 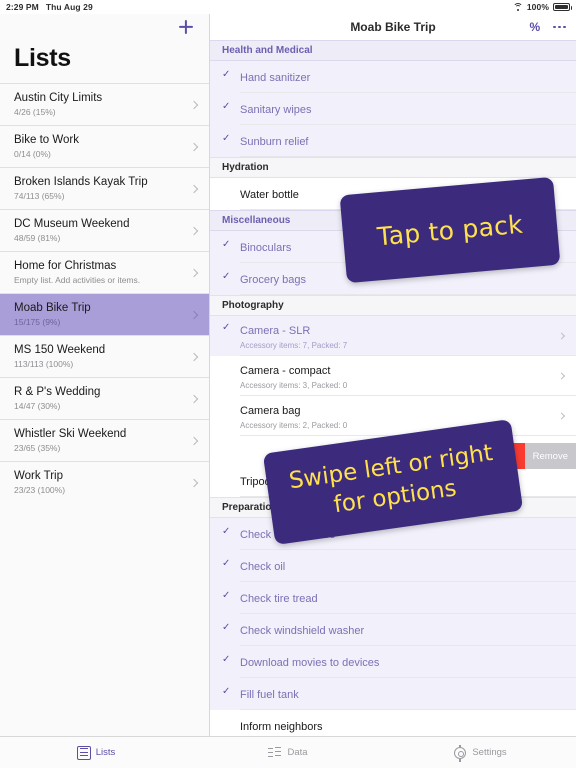 I want to click on sidebar-item: DC Museum Weekend 48/59 (81%), so click(x=104, y=230).